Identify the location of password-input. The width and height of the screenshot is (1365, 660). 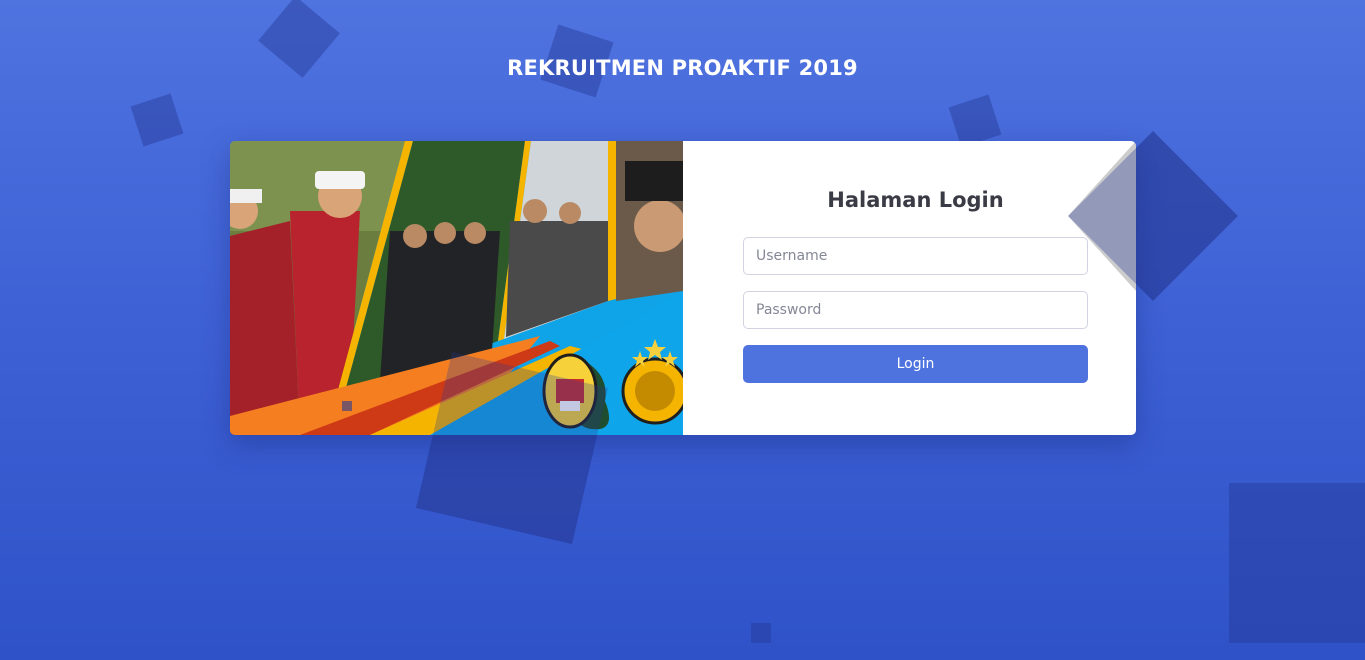
(915, 310).